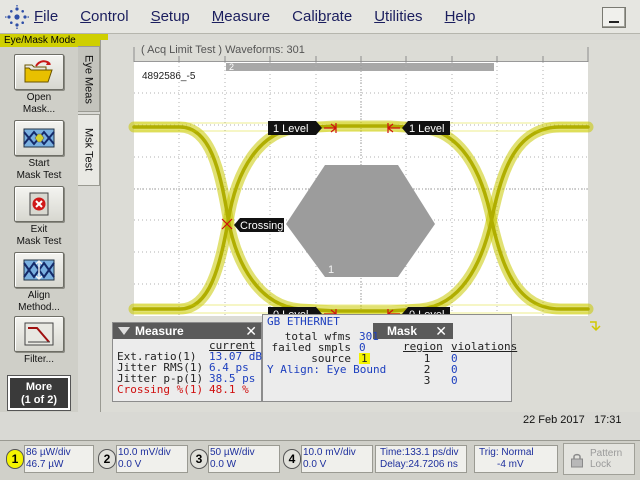  Describe the element at coordinates (107, 459) in the screenshot. I see `channel-2-badge: 2` at that location.